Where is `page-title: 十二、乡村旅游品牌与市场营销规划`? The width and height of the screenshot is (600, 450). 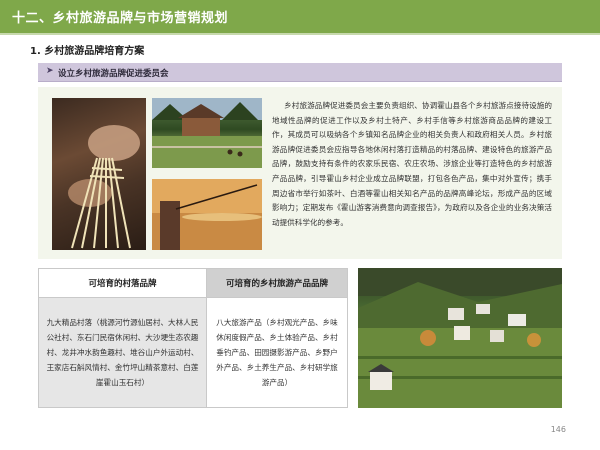
page-title: 十二、乡村旅游品牌与市场营销规划 is located at coordinates (120, 18).